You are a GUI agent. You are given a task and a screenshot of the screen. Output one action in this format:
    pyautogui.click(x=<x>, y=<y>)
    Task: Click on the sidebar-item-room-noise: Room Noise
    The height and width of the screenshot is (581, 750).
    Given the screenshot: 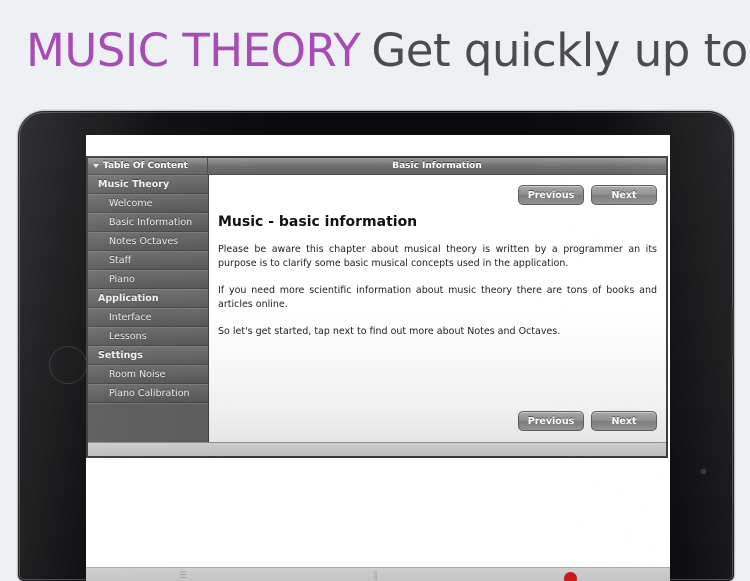 What is the action you would take?
    pyautogui.click(x=148, y=374)
    